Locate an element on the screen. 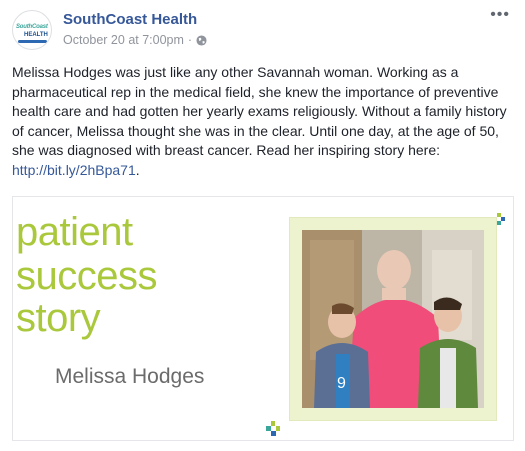  image-title-line3: story is located at coordinates (58, 318).